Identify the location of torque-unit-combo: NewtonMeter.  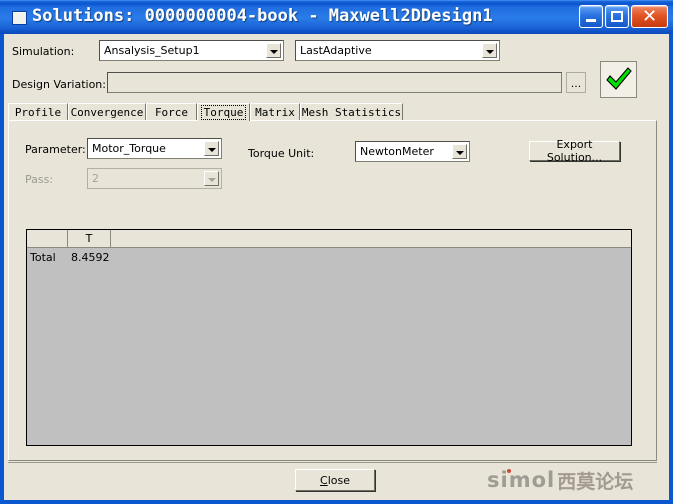
(412, 151).